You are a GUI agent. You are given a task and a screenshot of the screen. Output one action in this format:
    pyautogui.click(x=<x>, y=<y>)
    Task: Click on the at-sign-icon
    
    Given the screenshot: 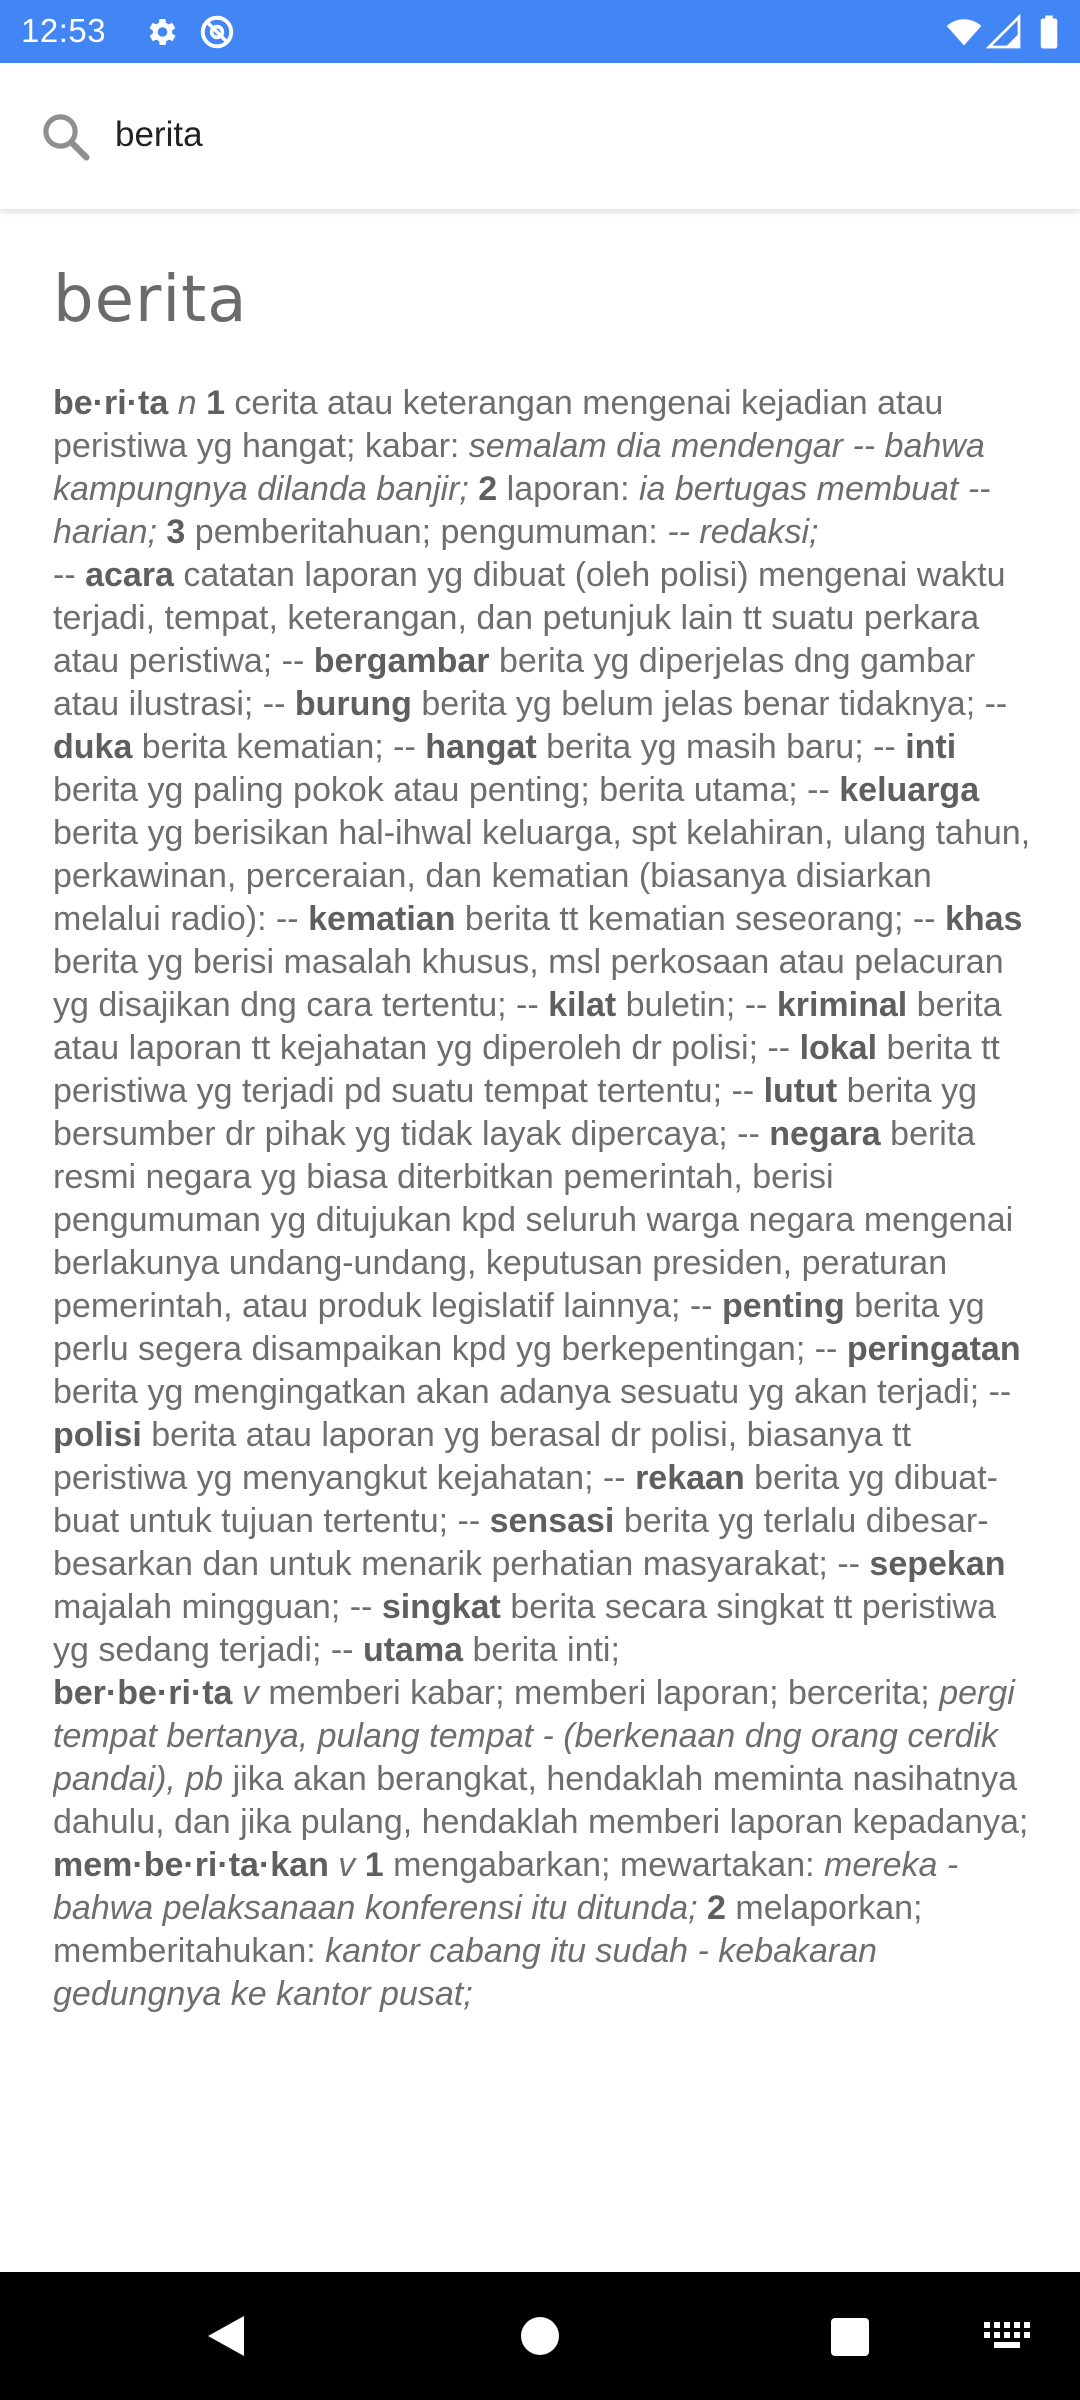 What is the action you would take?
    pyautogui.click(x=217, y=32)
    